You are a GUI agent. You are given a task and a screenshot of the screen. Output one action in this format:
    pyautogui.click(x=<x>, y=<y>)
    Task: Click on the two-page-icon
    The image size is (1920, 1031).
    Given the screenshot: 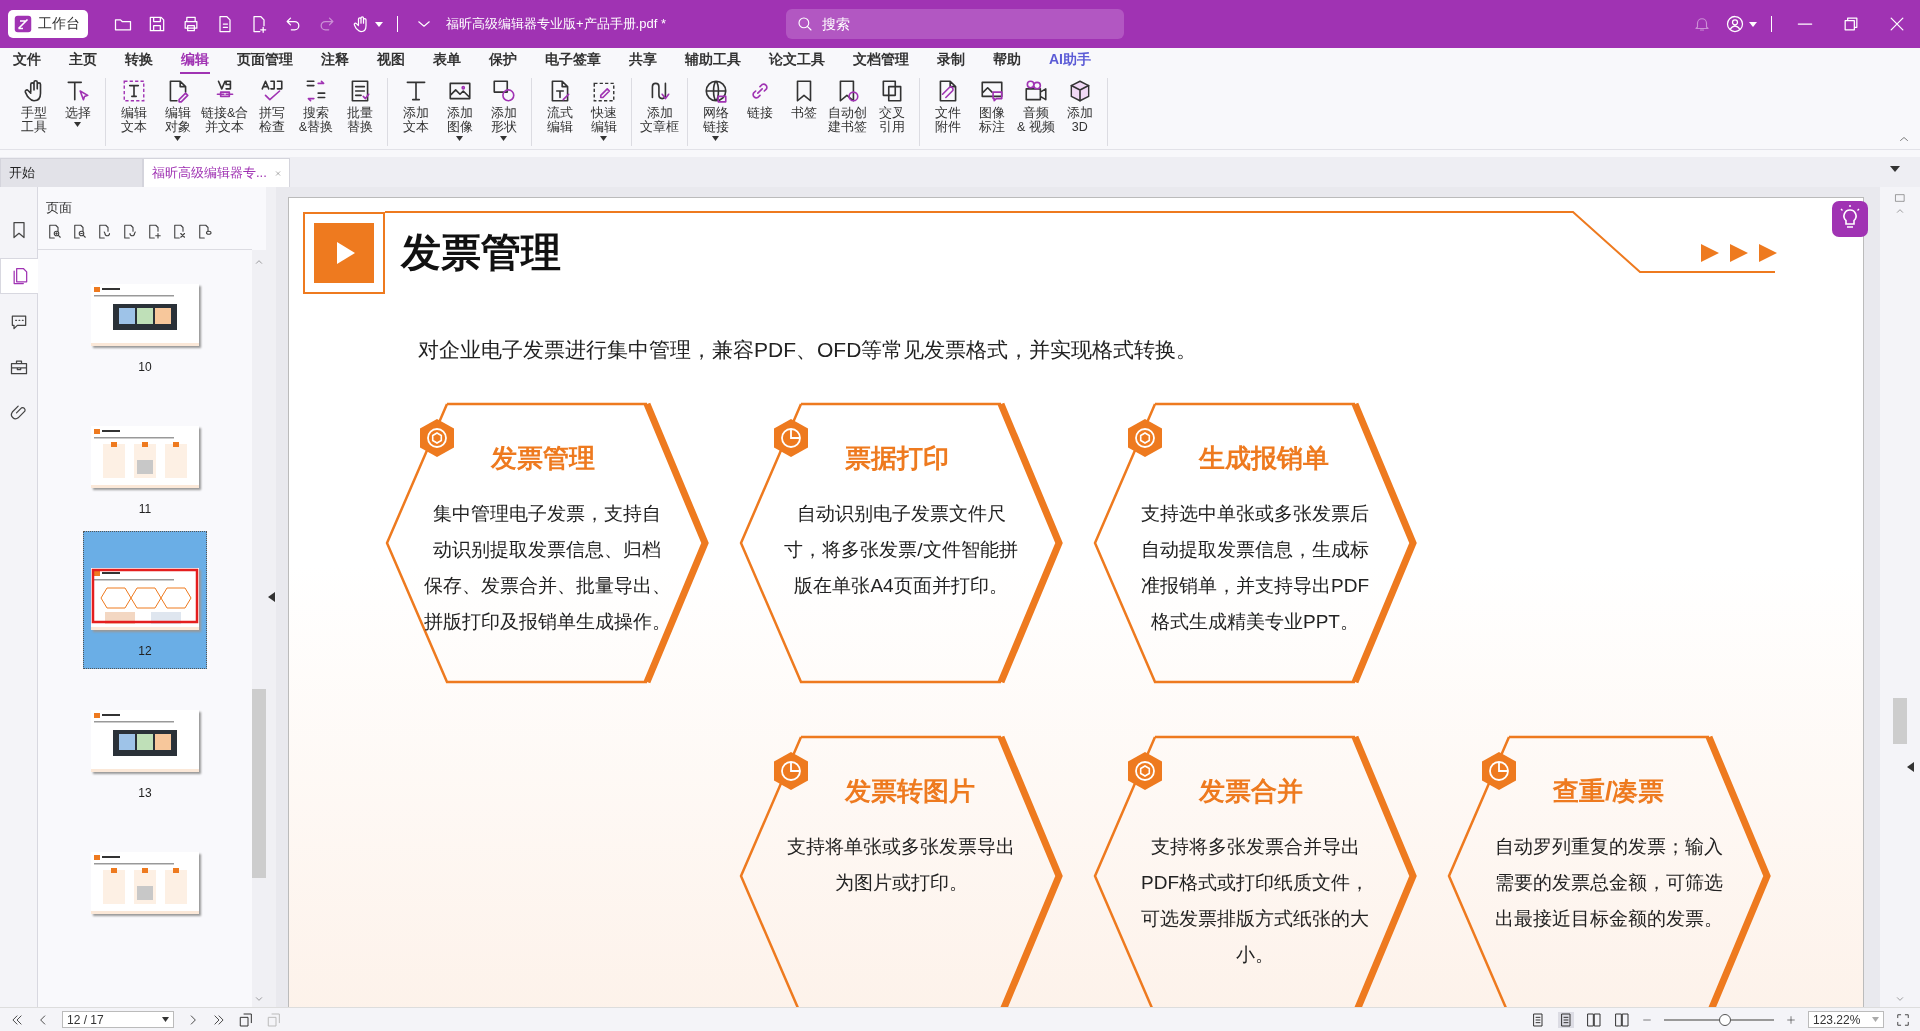 What is the action you would take?
    pyautogui.click(x=1594, y=1019)
    